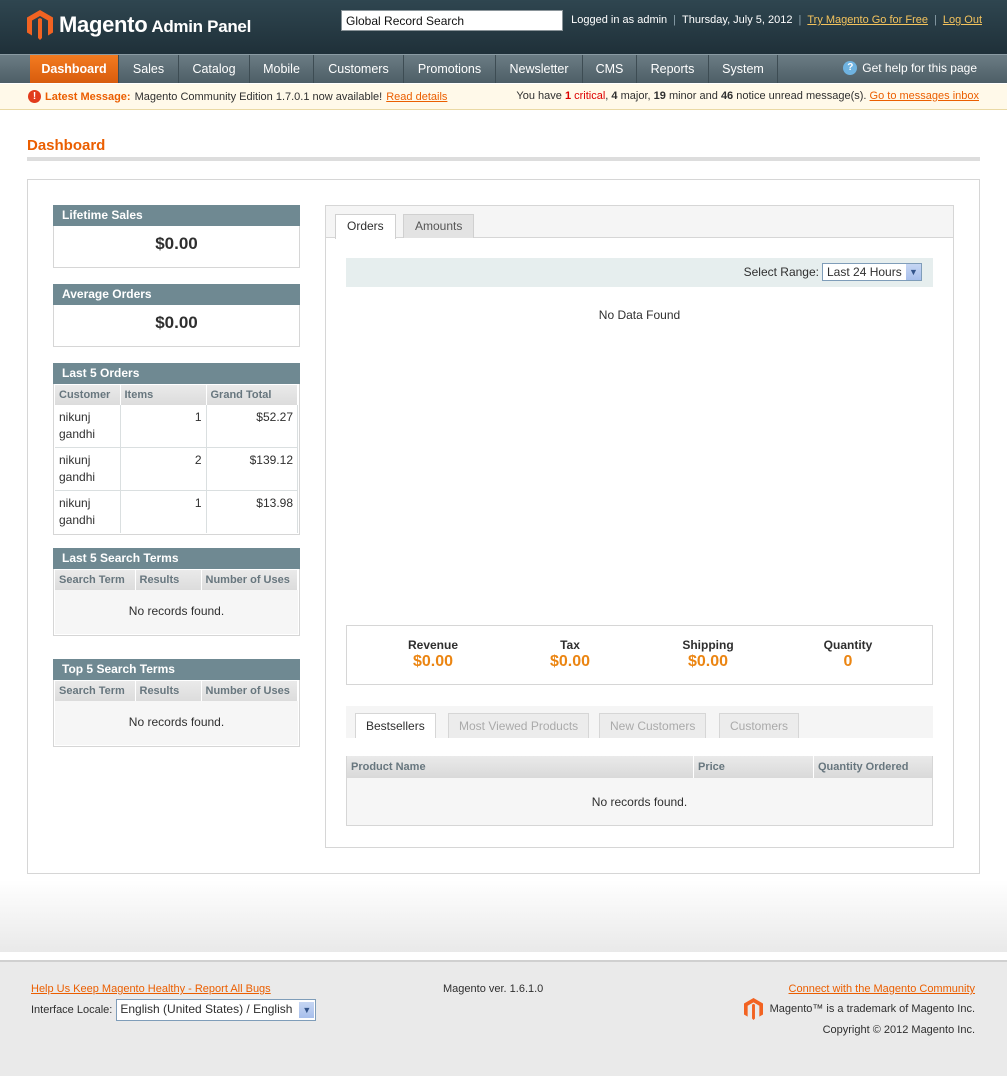 The width and height of the screenshot is (1007, 1076). What do you see at coordinates (850, 68) in the screenshot?
I see `help-icon: ?` at bounding box center [850, 68].